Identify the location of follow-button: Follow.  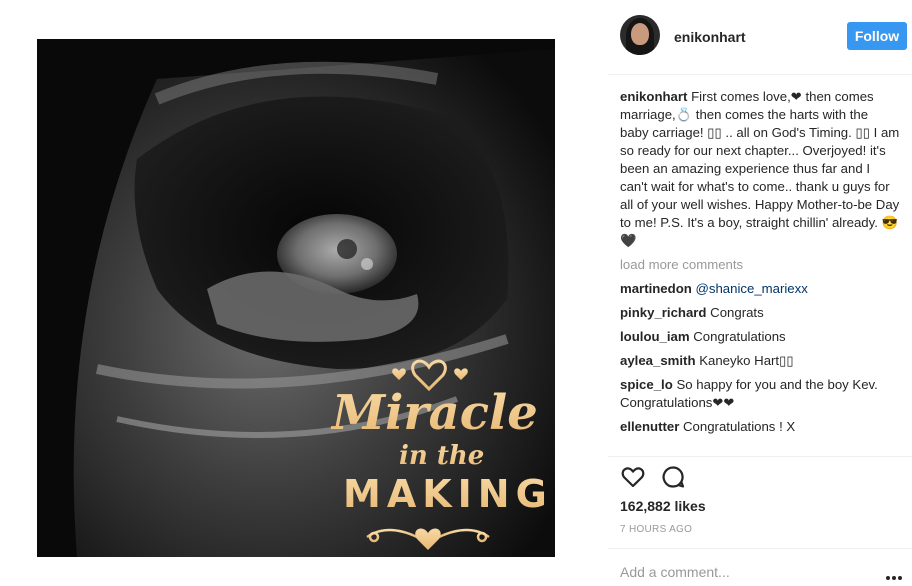
(877, 36).